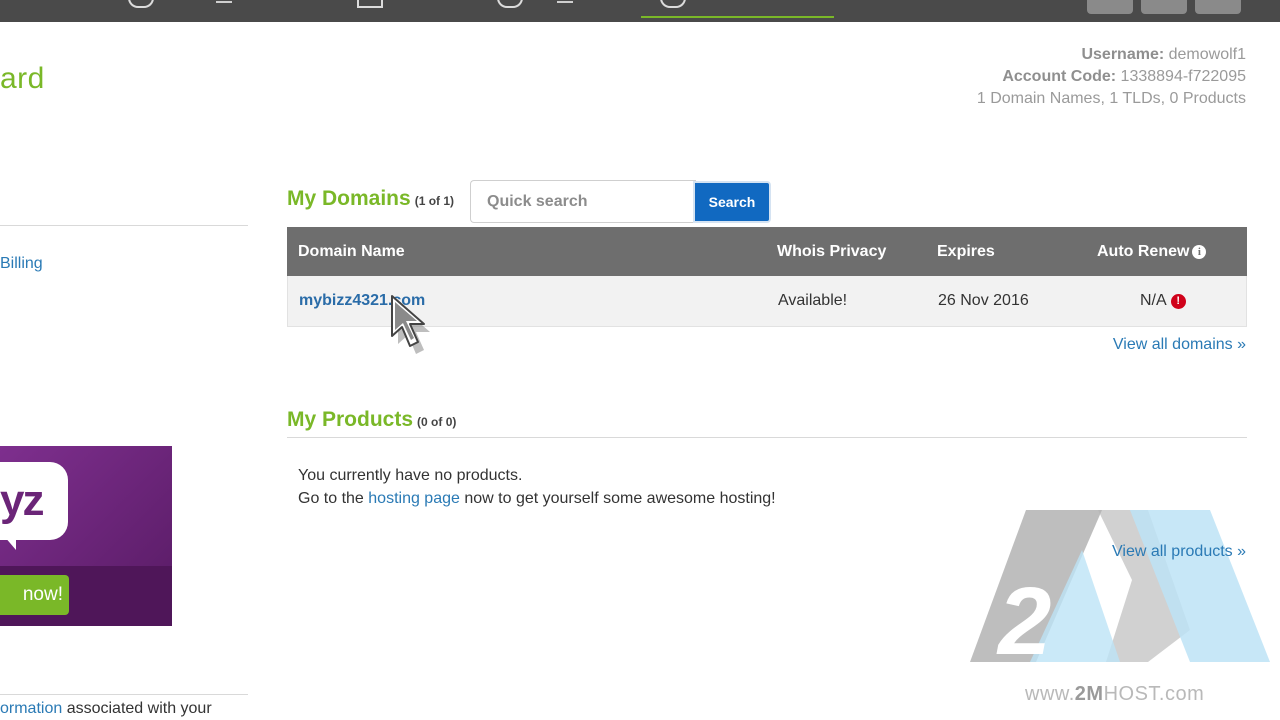 This screenshot has height=720, width=1280. I want to click on username-line: Username: demowolf1, so click(1111, 55).